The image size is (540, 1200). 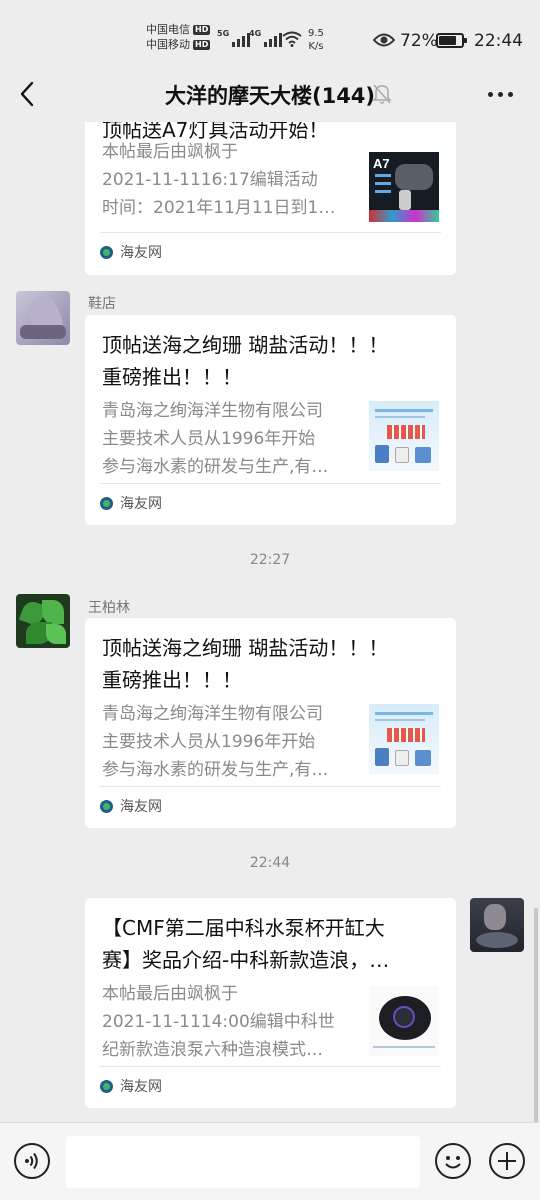 What do you see at coordinates (292, 39) in the screenshot?
I see `wifi-icon` at bounding box center [292, 39].